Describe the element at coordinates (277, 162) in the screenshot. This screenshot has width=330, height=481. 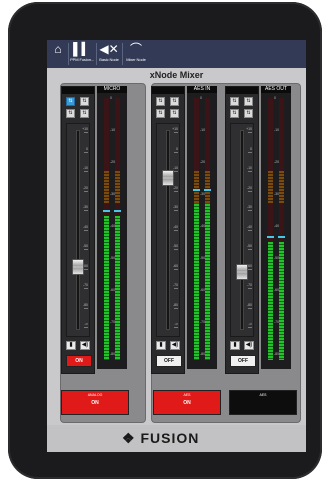
I see `meter-scale-label: -20` at that location.